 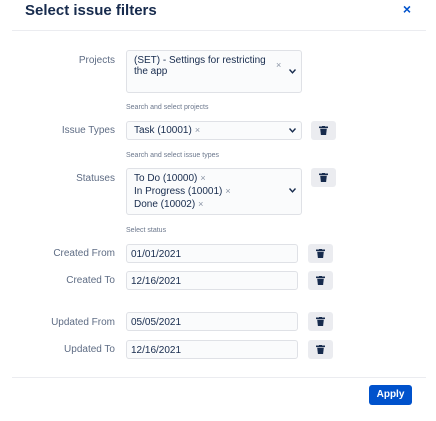 I want to click on clear-updated-to-button, so click(x=320, y=349).